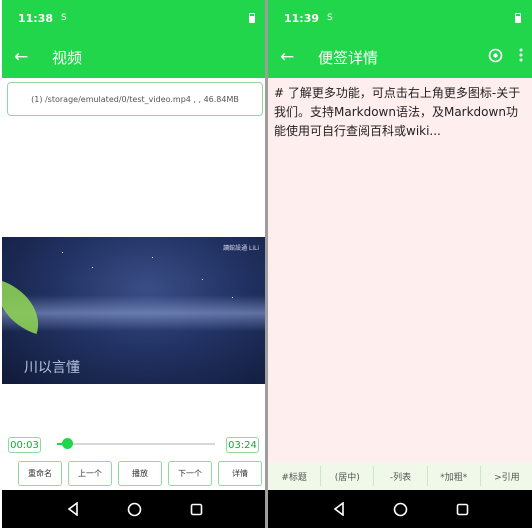  I want to click on page-title: 便签详情, so click(348, 57).